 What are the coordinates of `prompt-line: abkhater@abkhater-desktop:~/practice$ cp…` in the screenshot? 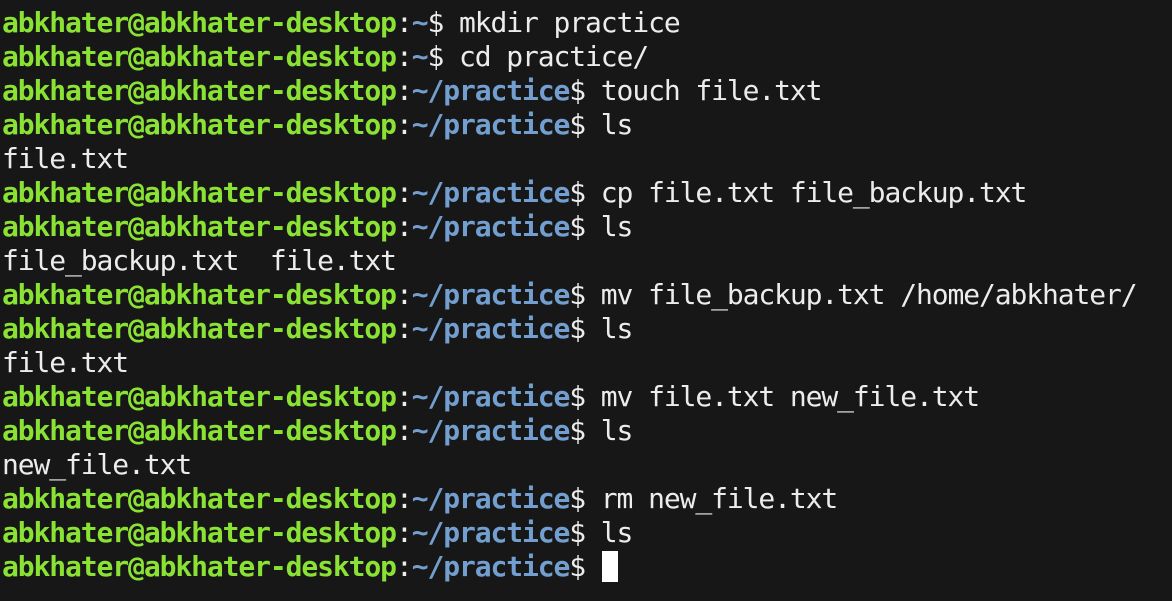 It's located at (587, 193).